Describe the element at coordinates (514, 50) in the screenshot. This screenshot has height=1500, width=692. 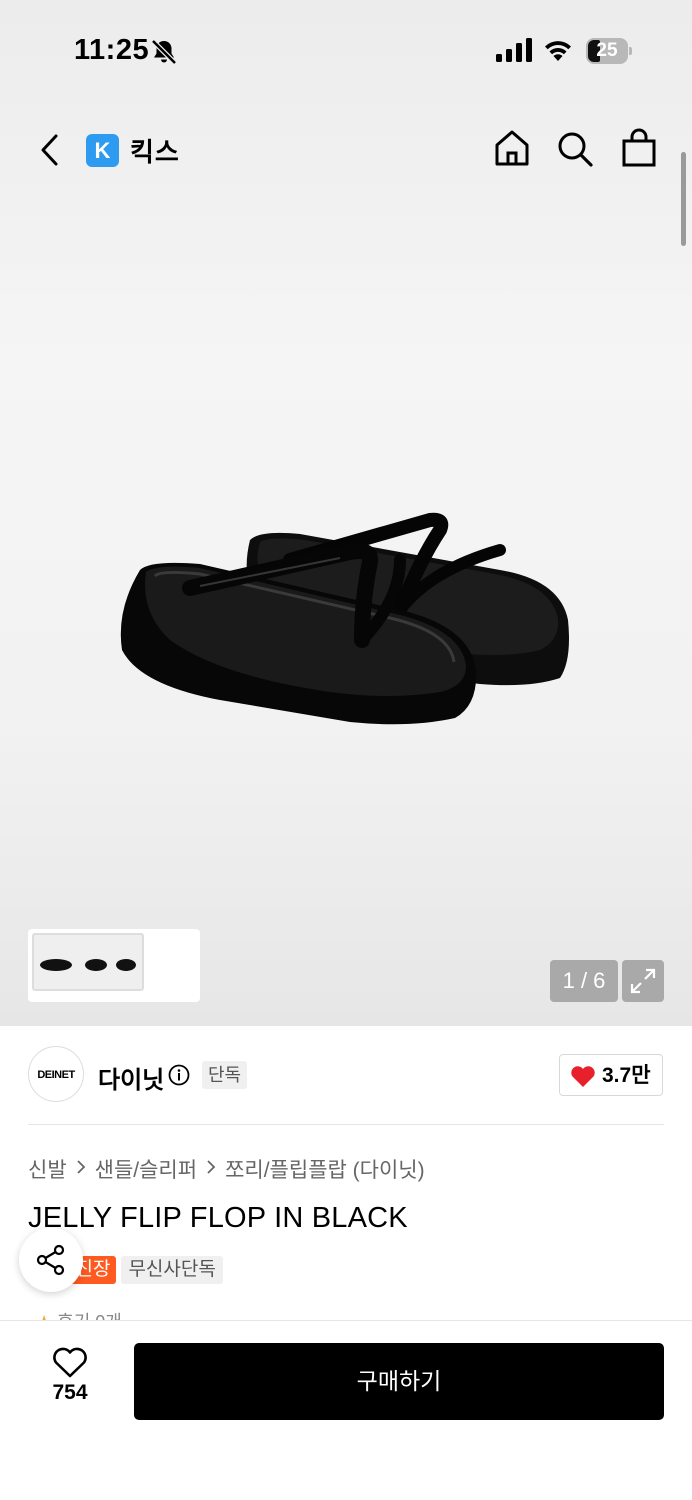
I see `cellular-signal-icon` at that location.